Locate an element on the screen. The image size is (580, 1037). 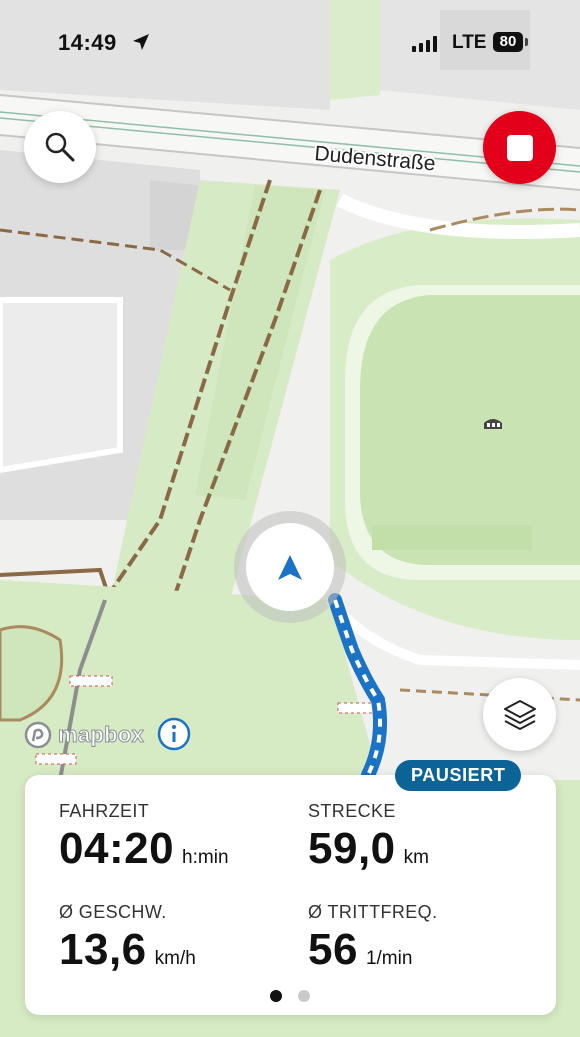
stat-distance: 59,0 km is located at coordinates (368, 849).